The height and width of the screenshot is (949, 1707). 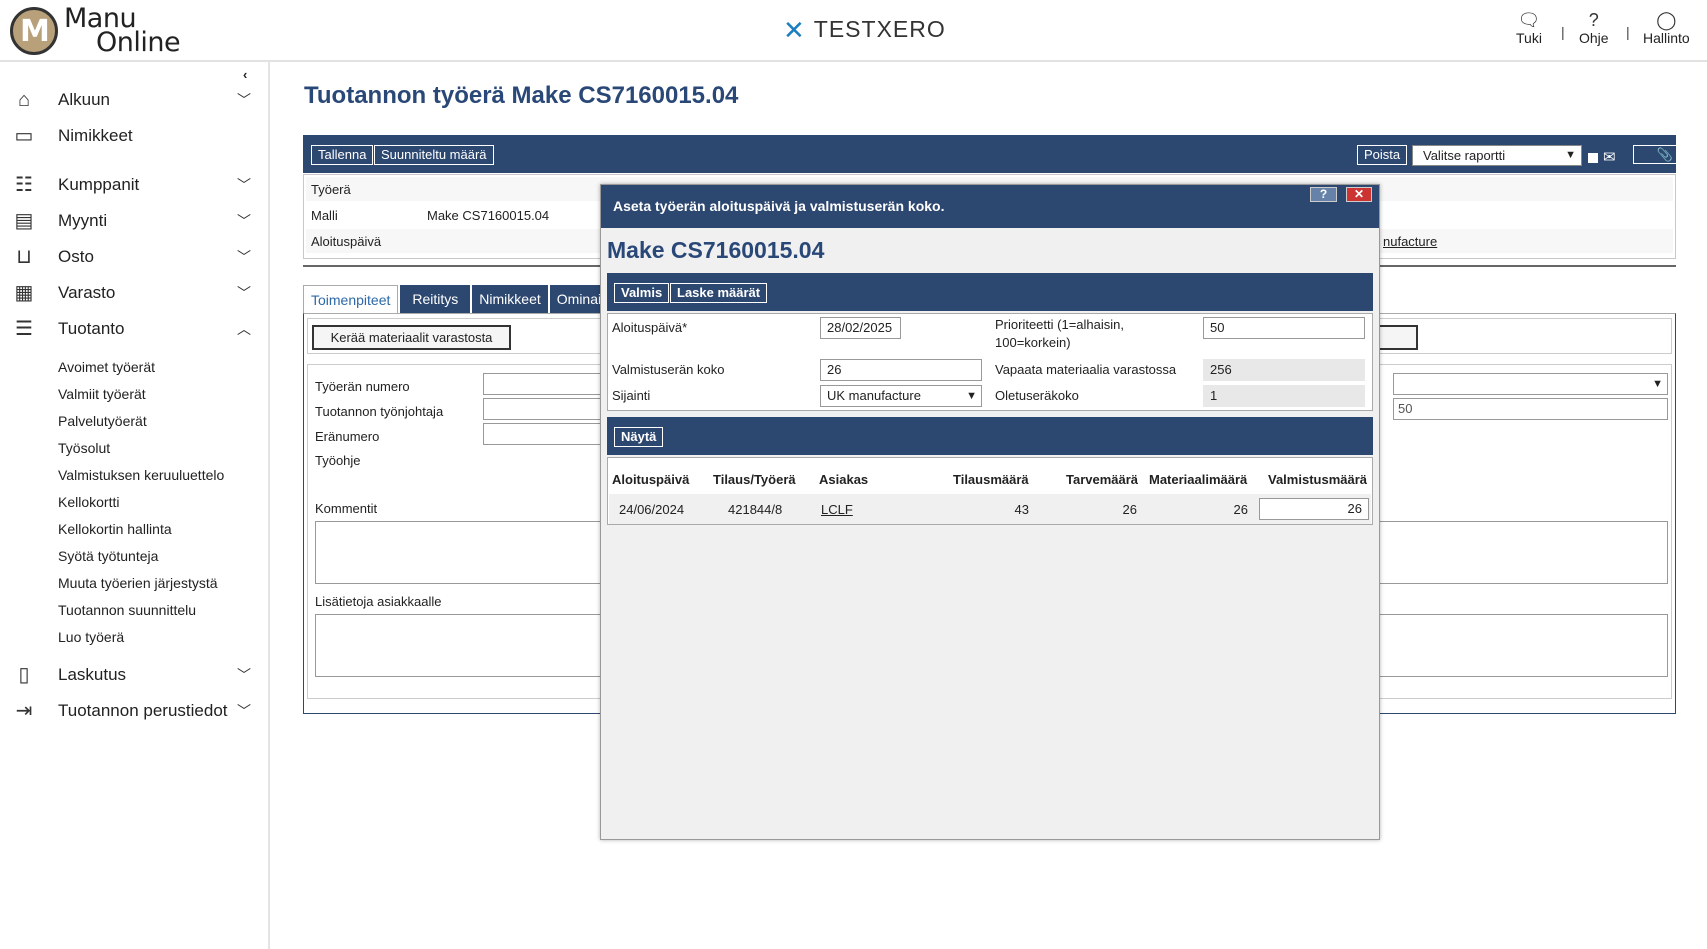 I want to click on chat-icon: 🗨, so click(x=1529, y=20).